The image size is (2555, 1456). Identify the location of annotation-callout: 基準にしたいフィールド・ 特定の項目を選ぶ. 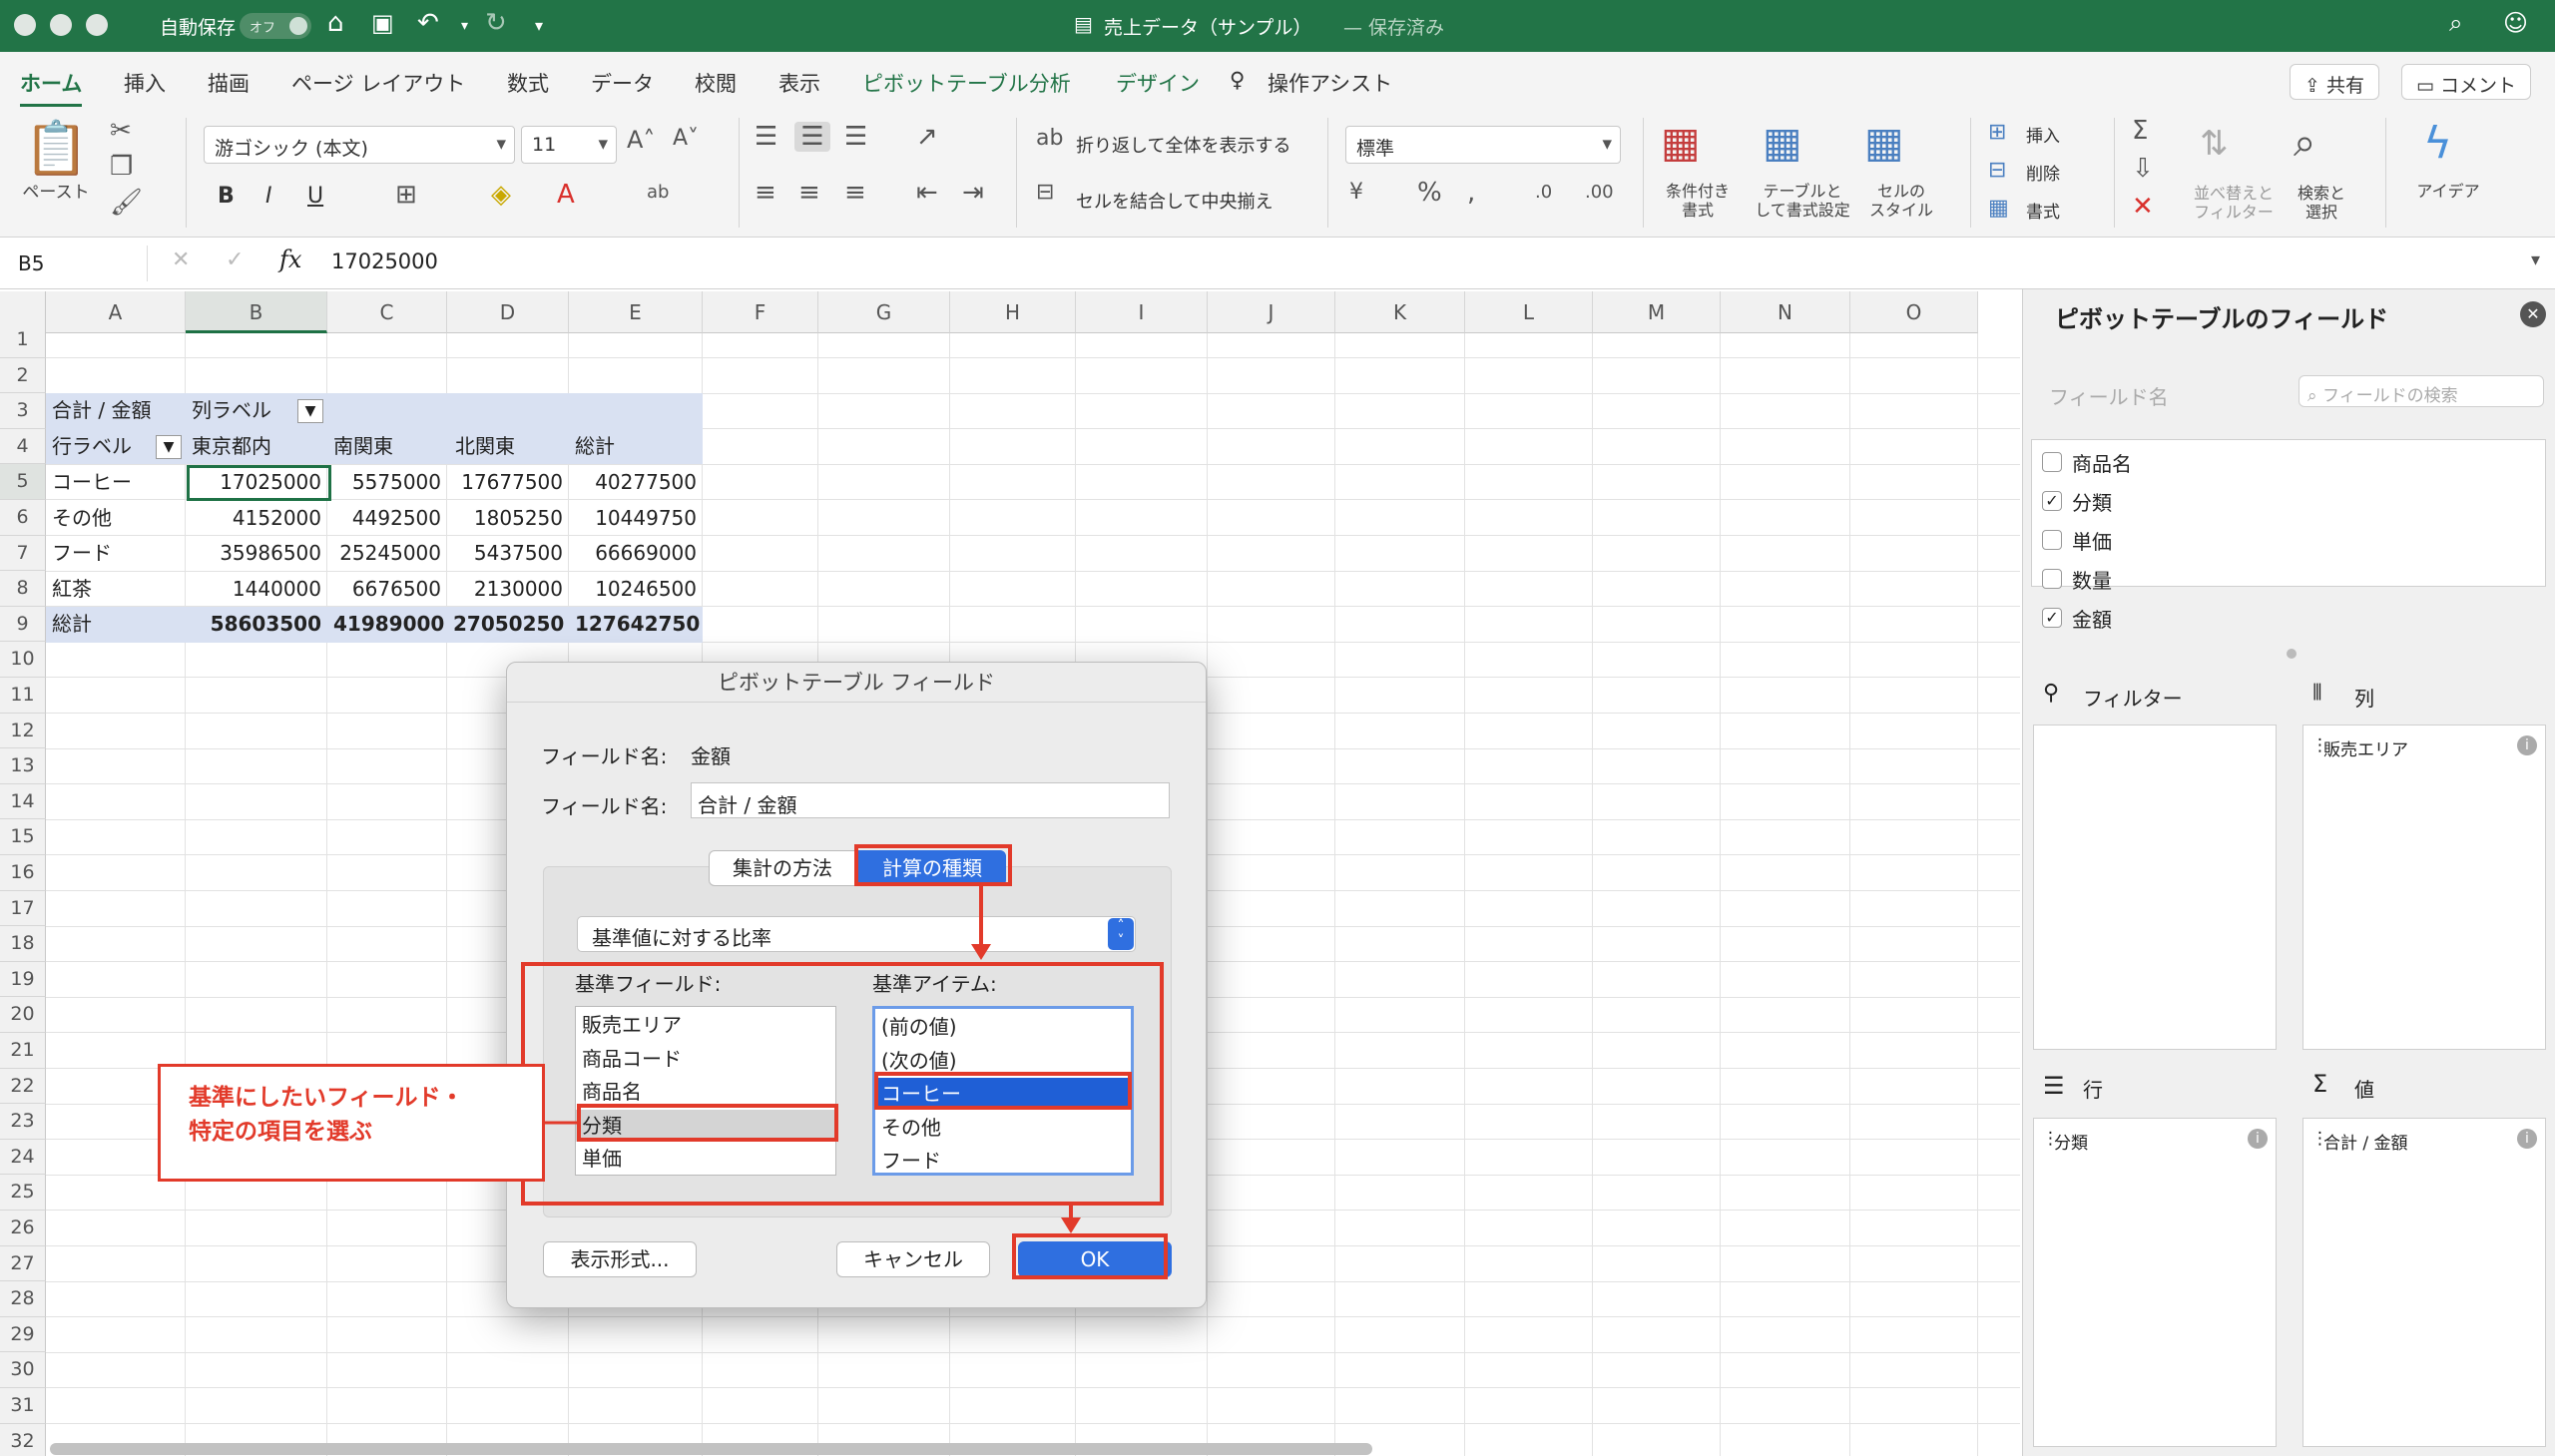
(351, 1123).